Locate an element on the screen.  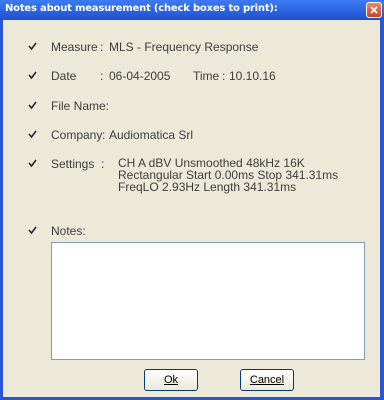
time-label: Time is located at coordinates (206, 76).